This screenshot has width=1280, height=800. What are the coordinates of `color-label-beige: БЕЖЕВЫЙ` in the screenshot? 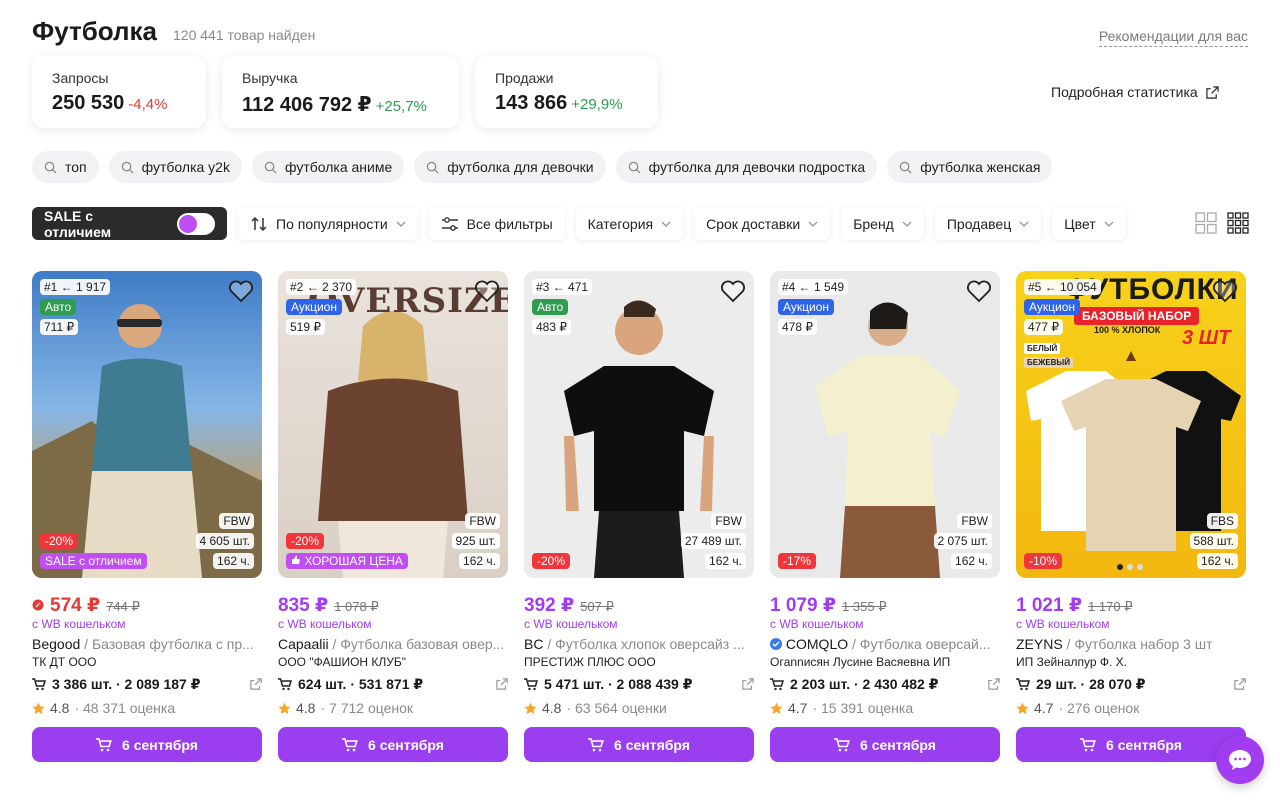 It's located at (1049, 362).